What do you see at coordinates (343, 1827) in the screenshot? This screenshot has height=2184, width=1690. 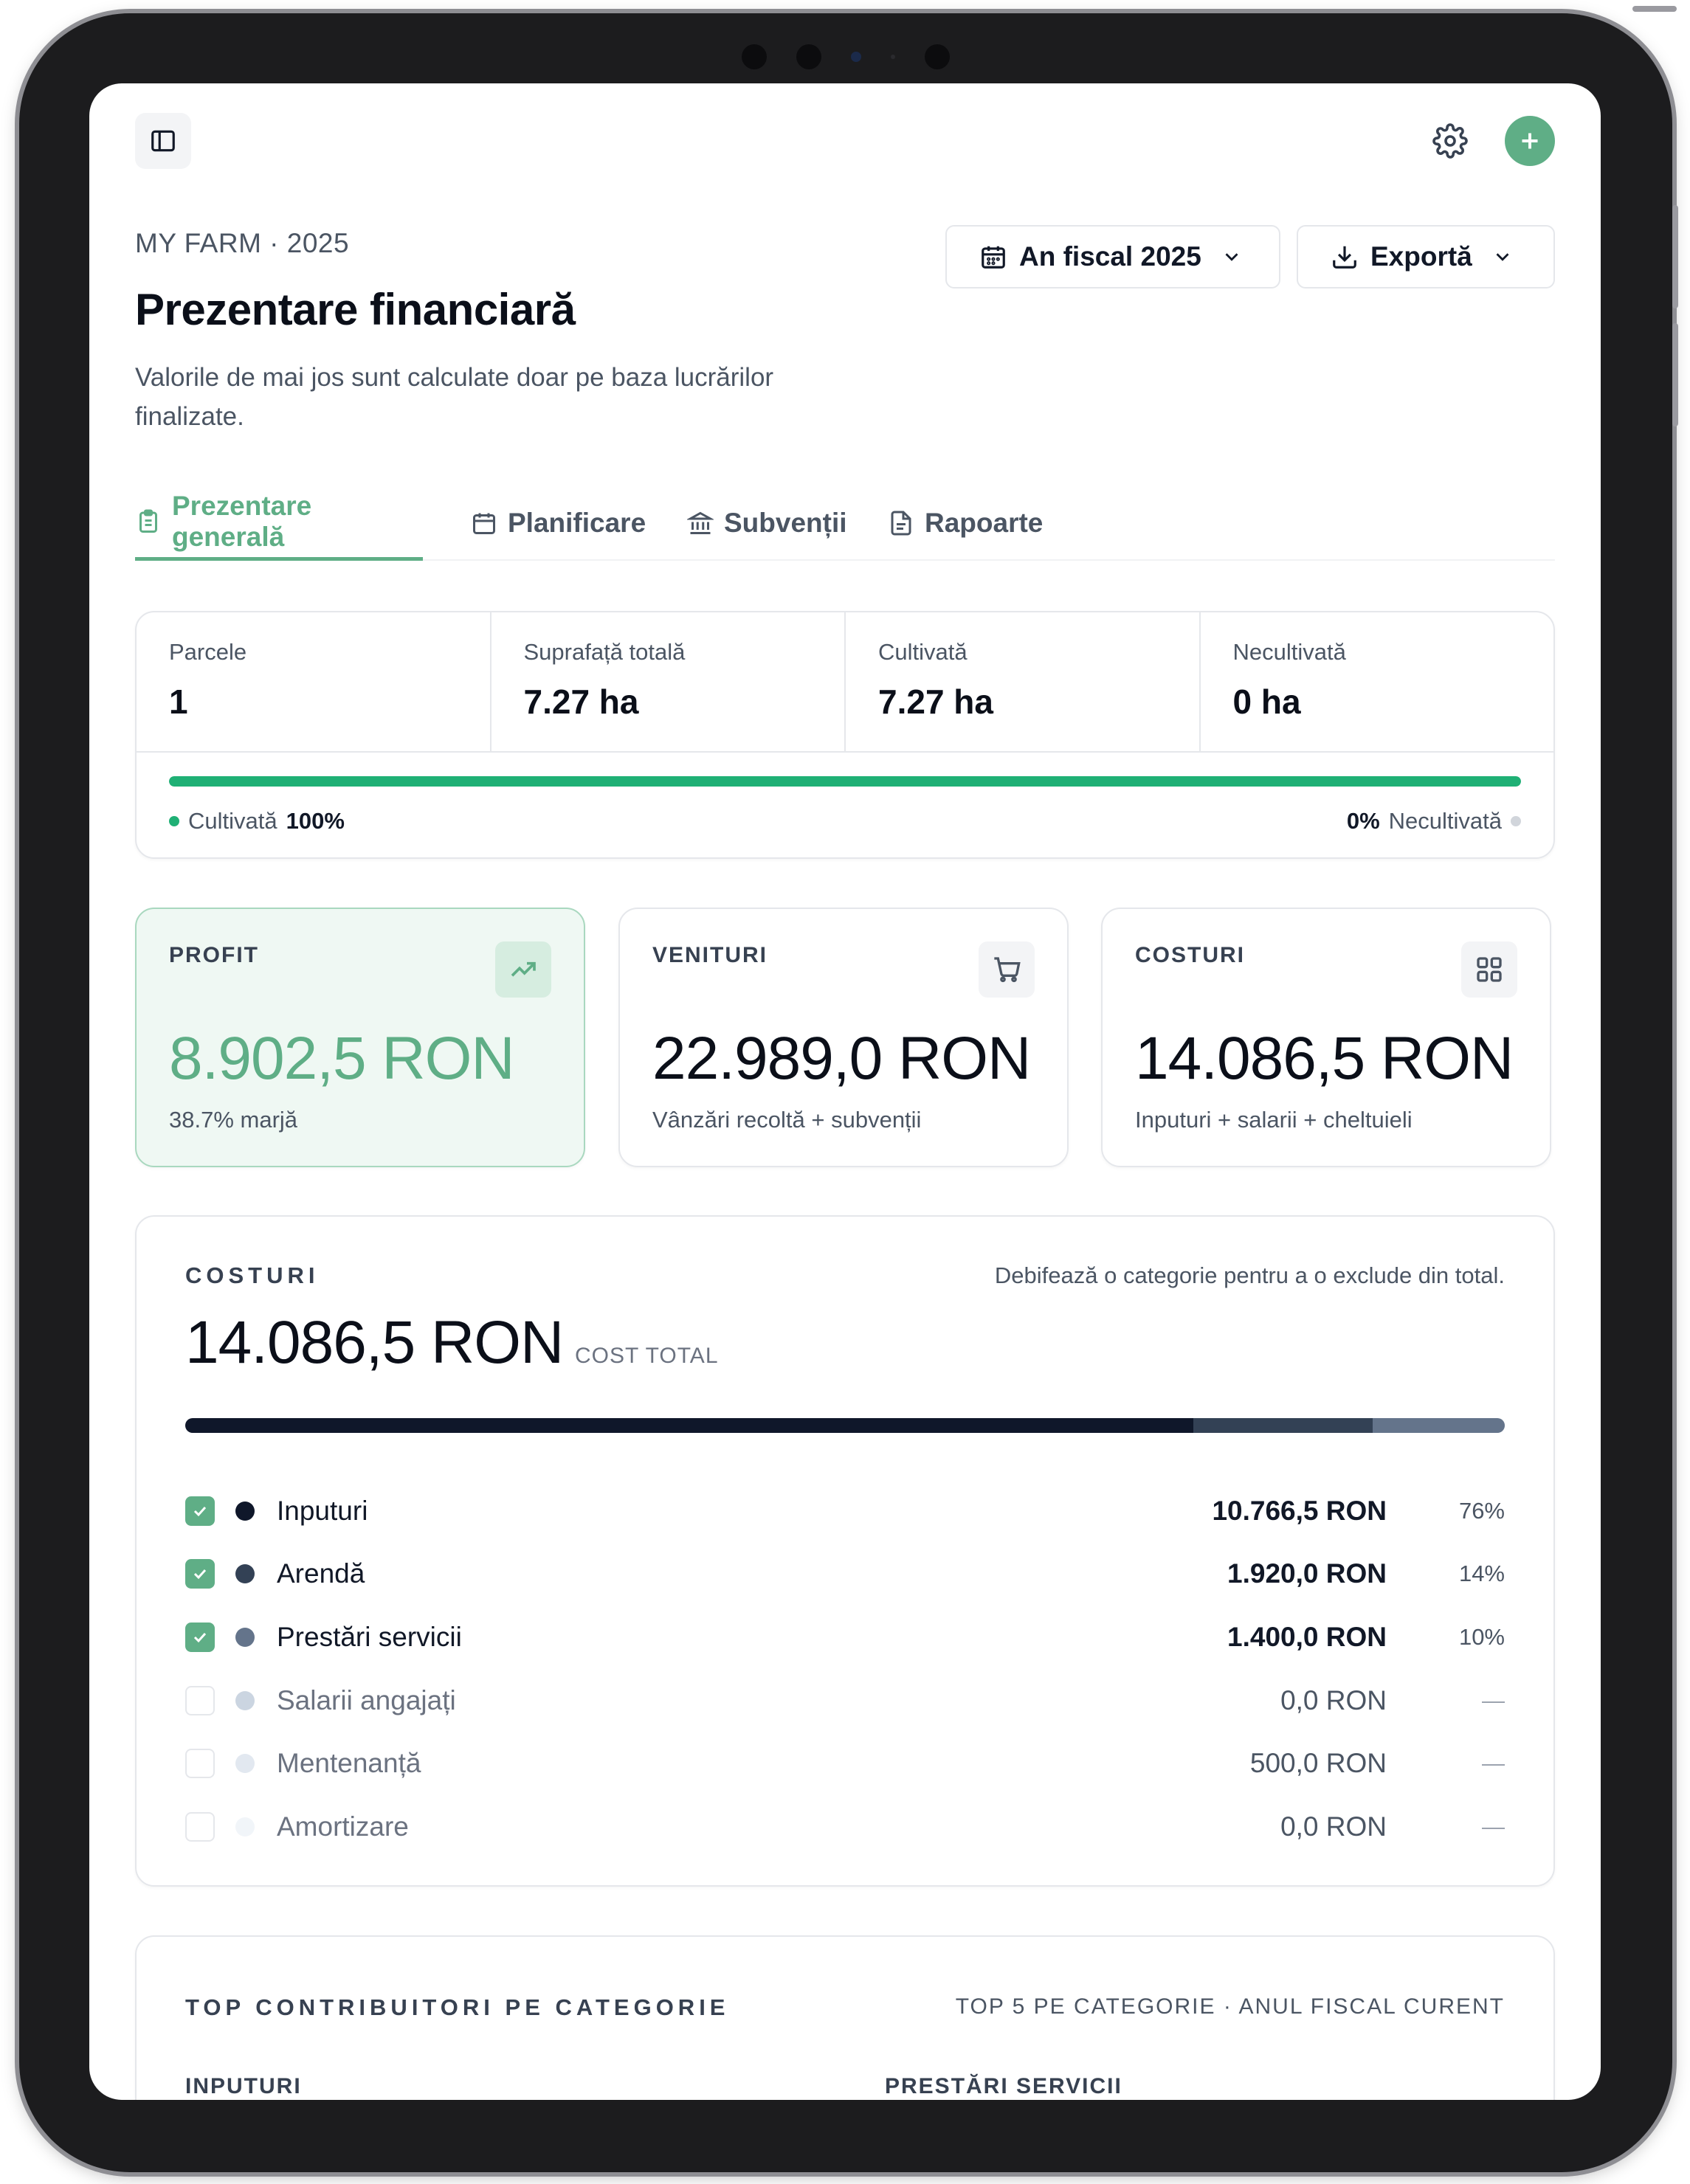 I see `category-name: Amortizare` at bounding box center [343, 1827].